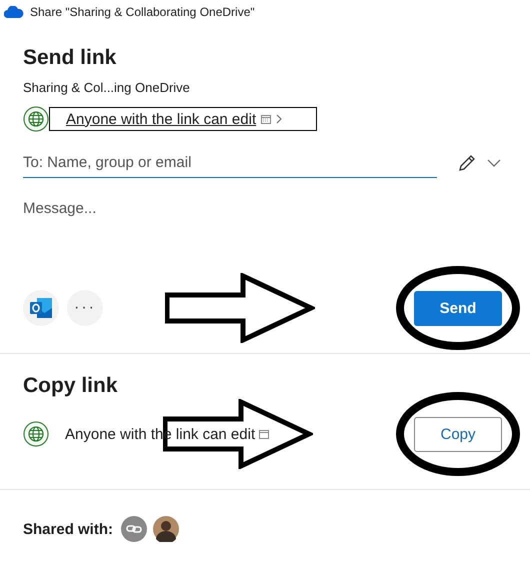 The width and height of the screenshot is (530, 576). What do you see at coordinates (85, 308) in the screenshot?
I see `more-options-button: ···` at bounding box center [85, 308].